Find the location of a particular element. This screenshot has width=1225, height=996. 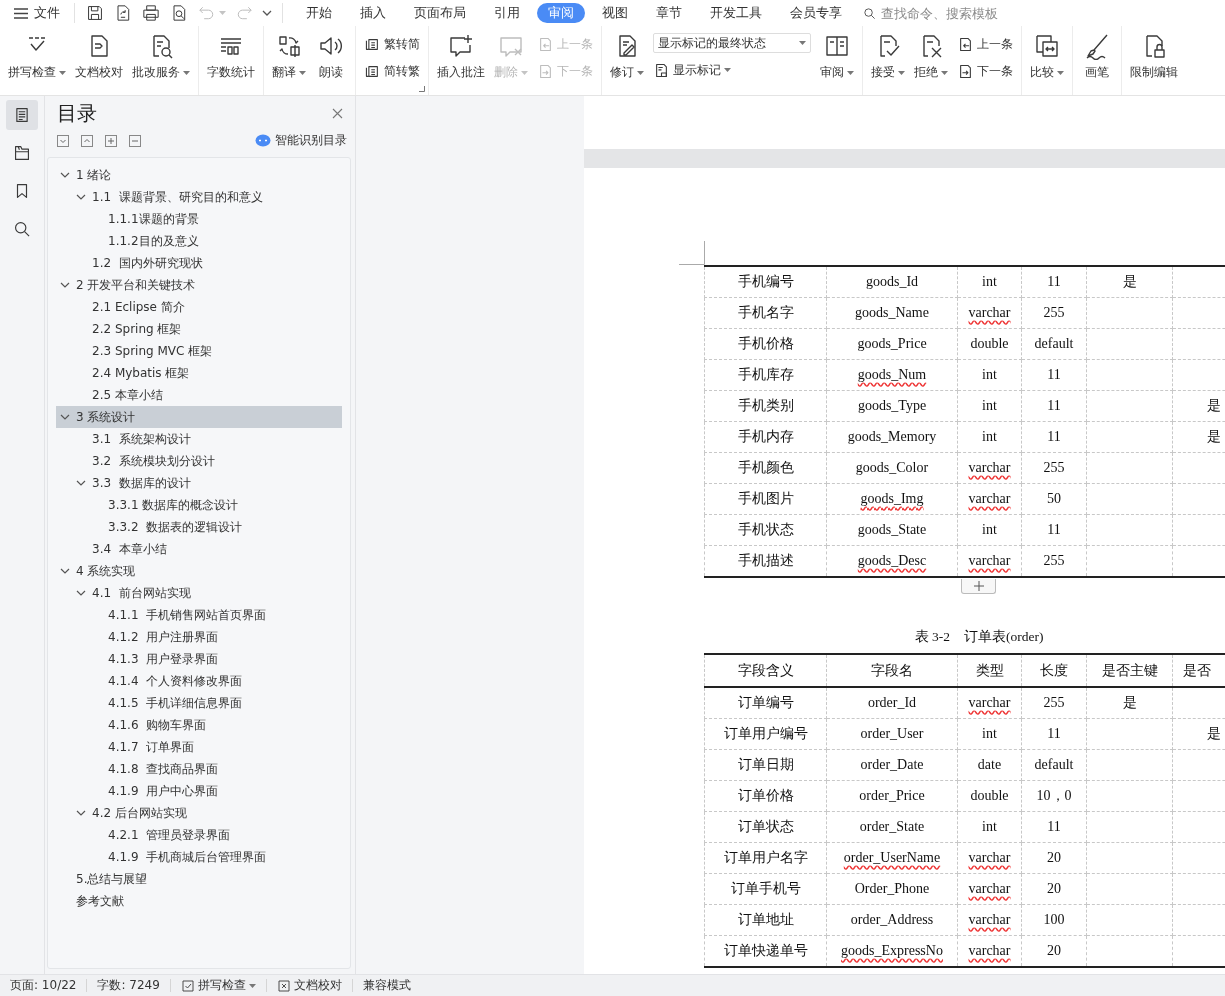

next-button: 下一条 is located at coordinates (985, 71).